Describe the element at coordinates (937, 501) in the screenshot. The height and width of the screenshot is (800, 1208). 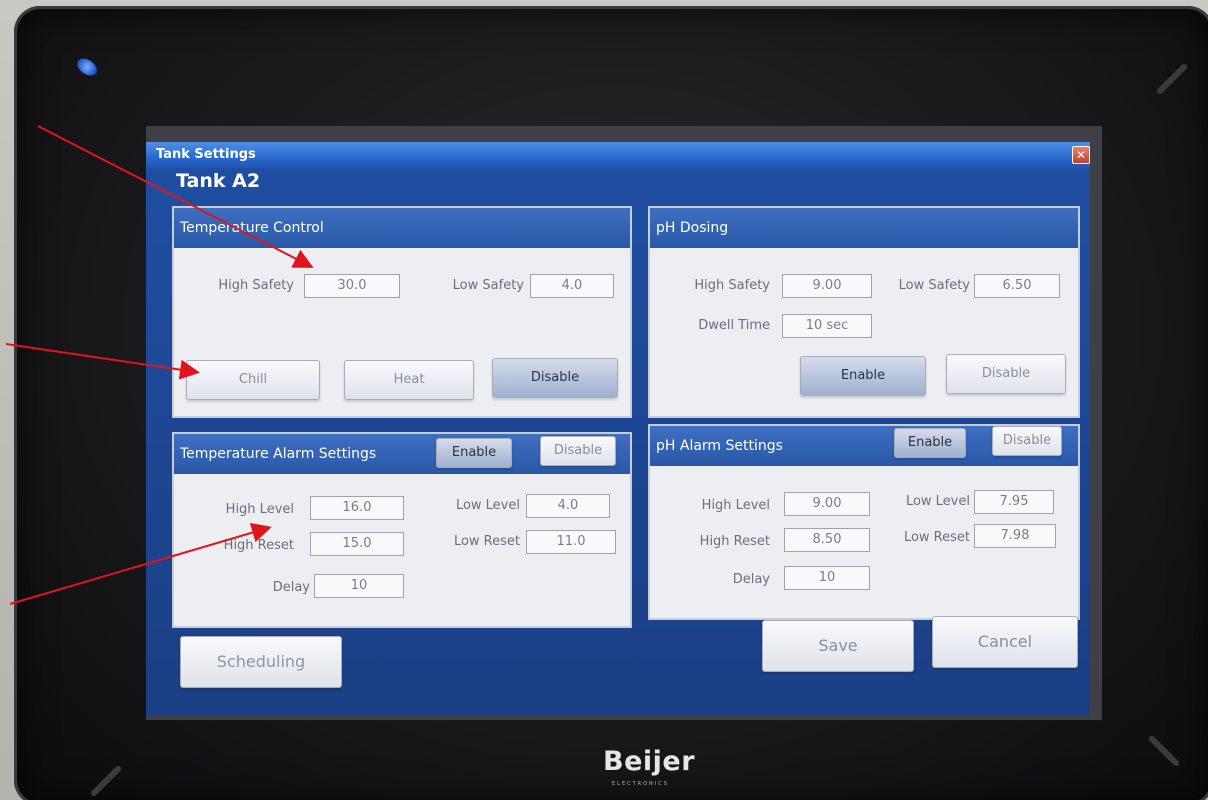
I see `ph-low-level-label: Low Level` at that location.